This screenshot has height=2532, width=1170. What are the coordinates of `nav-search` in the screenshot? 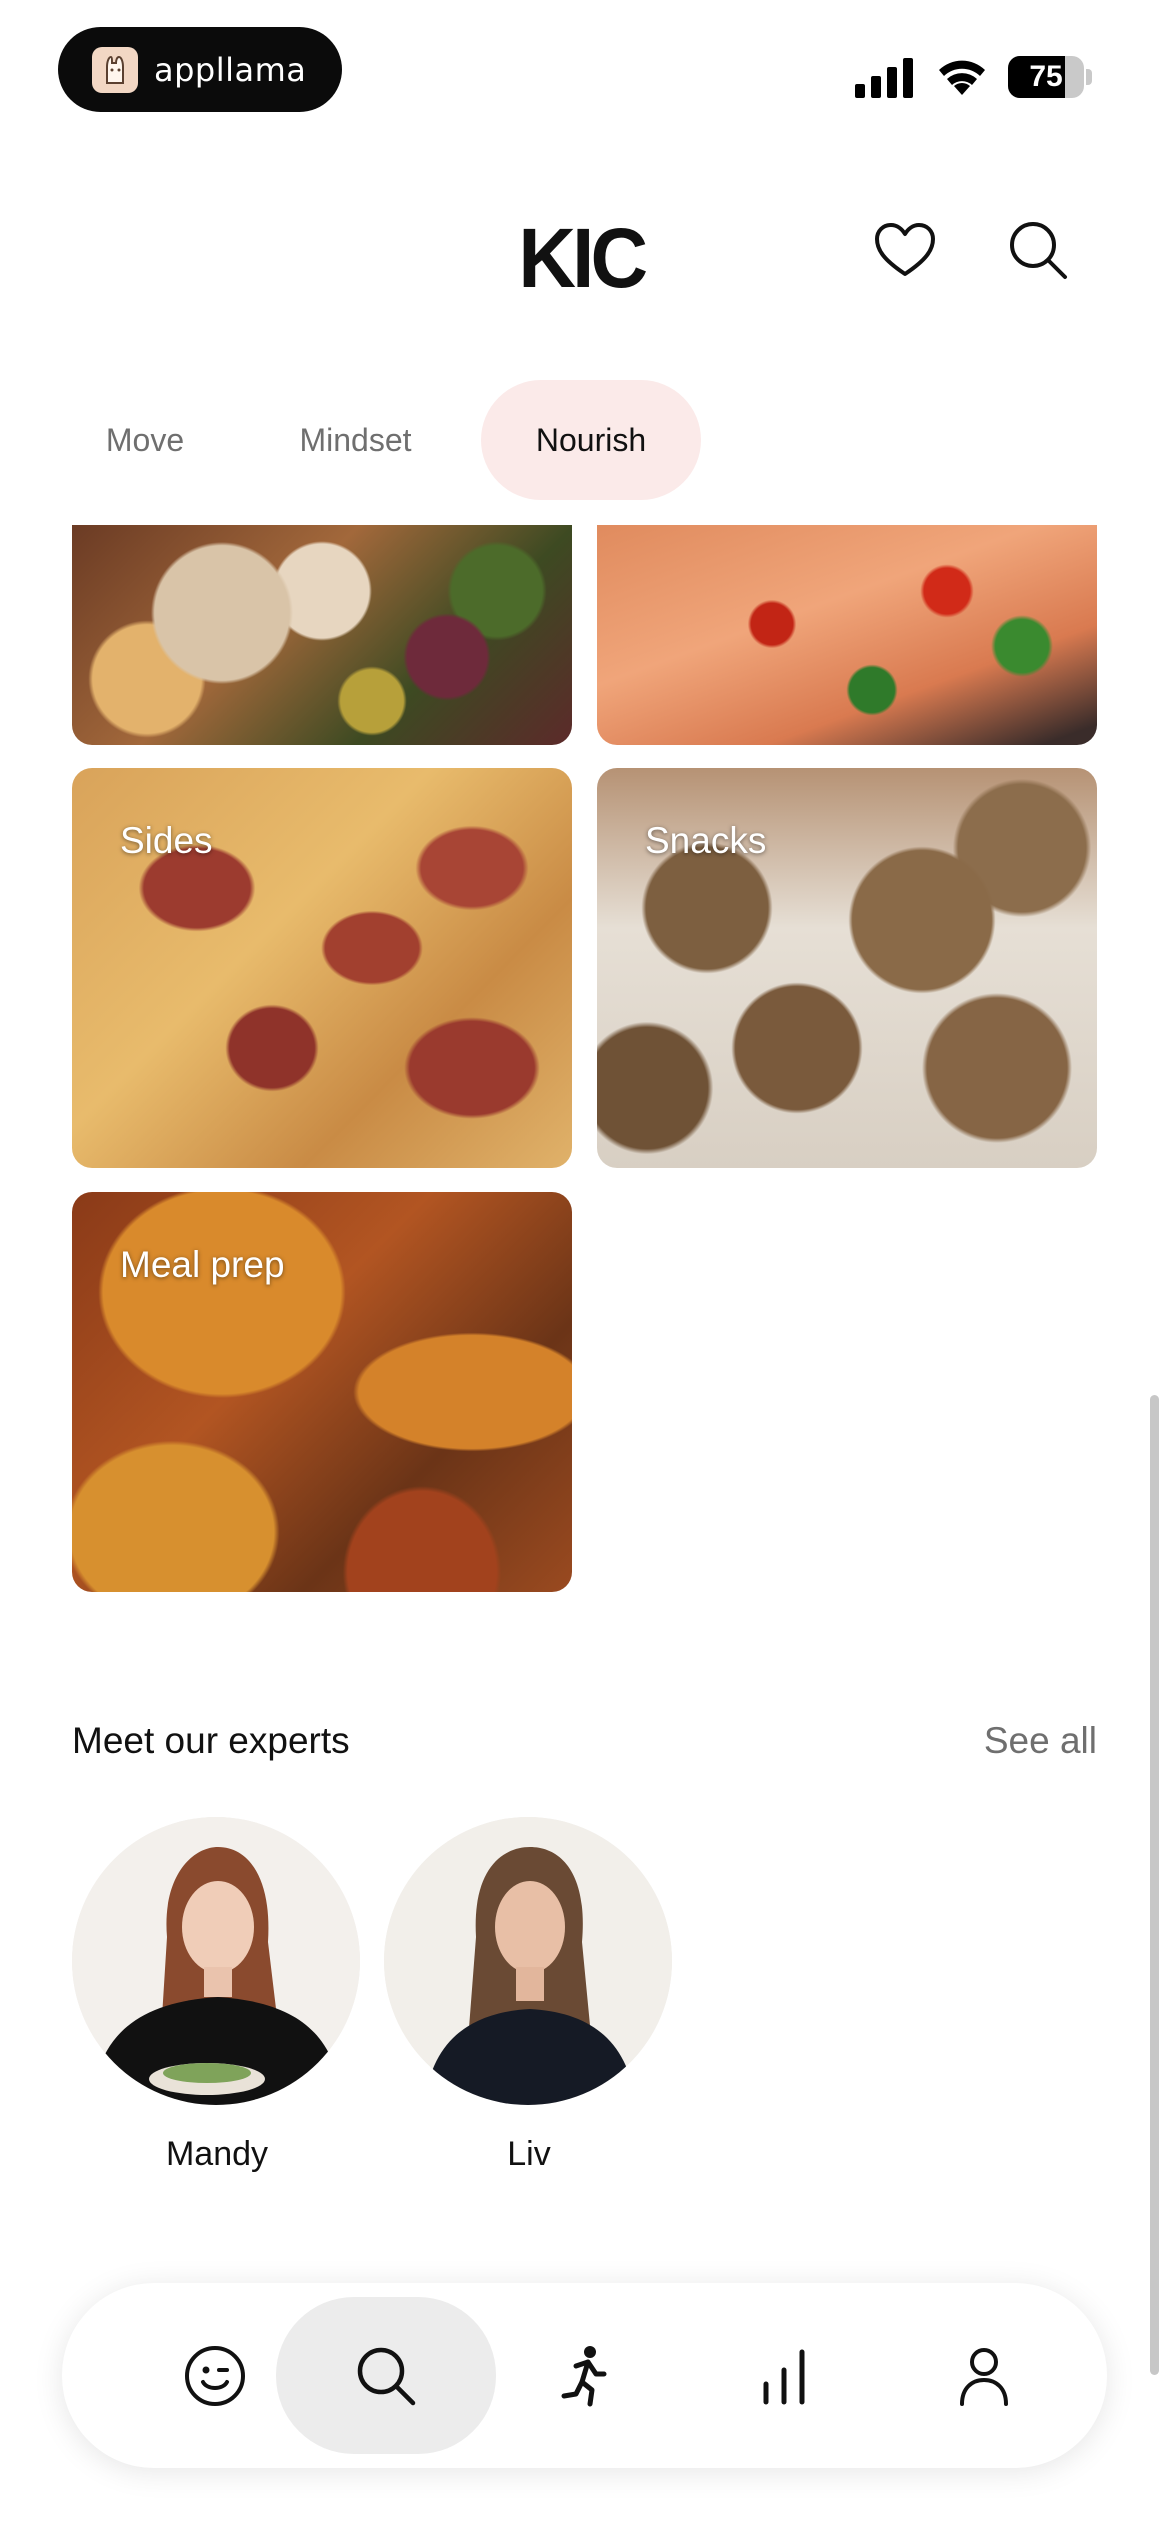 It's located at (386, 2375).